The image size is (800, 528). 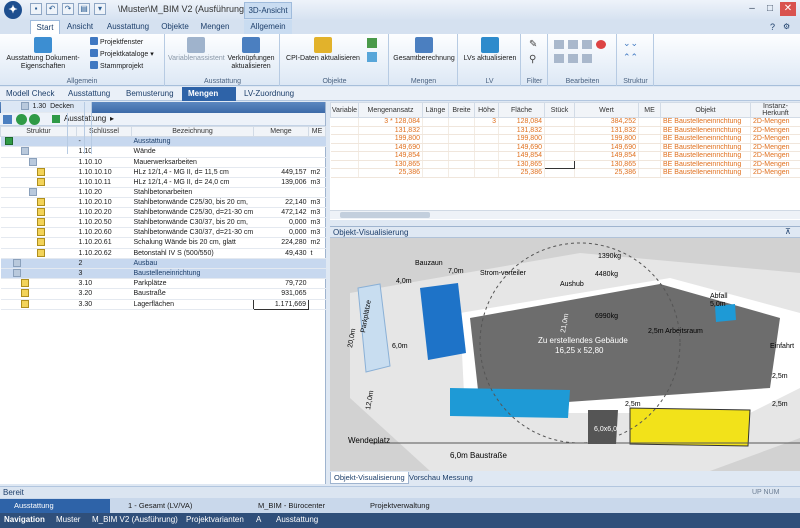 What do you see at coordinates (52, 9) in the screenshot?
I see `undo-icon: ↶` at bounding box center [52, 9].